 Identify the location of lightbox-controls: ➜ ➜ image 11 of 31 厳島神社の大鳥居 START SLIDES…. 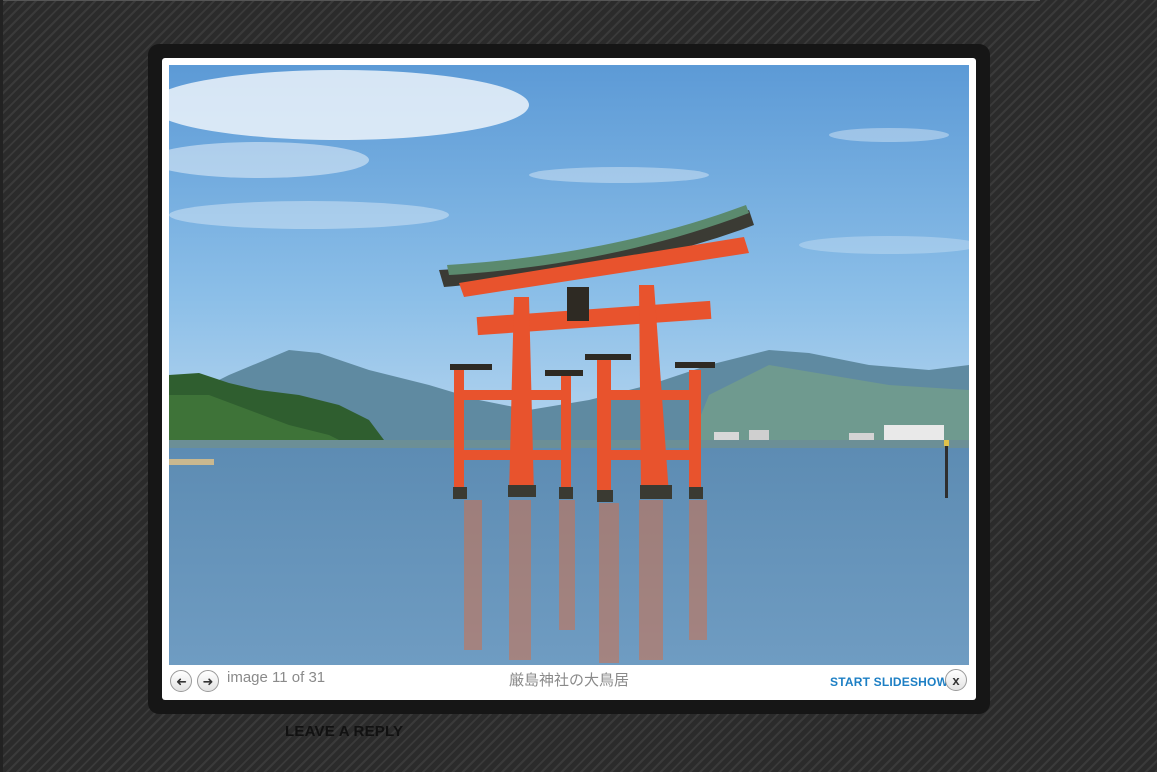
(569, 682).